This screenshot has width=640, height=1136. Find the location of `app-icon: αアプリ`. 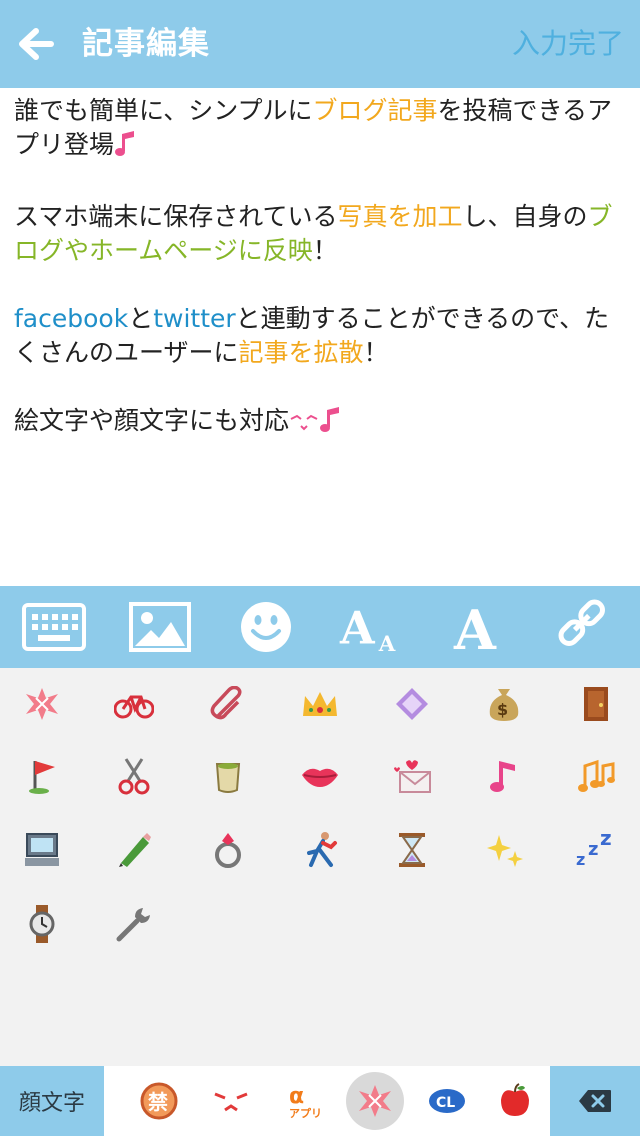

app-icon: αアプリ is located at coordinates (305, 1102).